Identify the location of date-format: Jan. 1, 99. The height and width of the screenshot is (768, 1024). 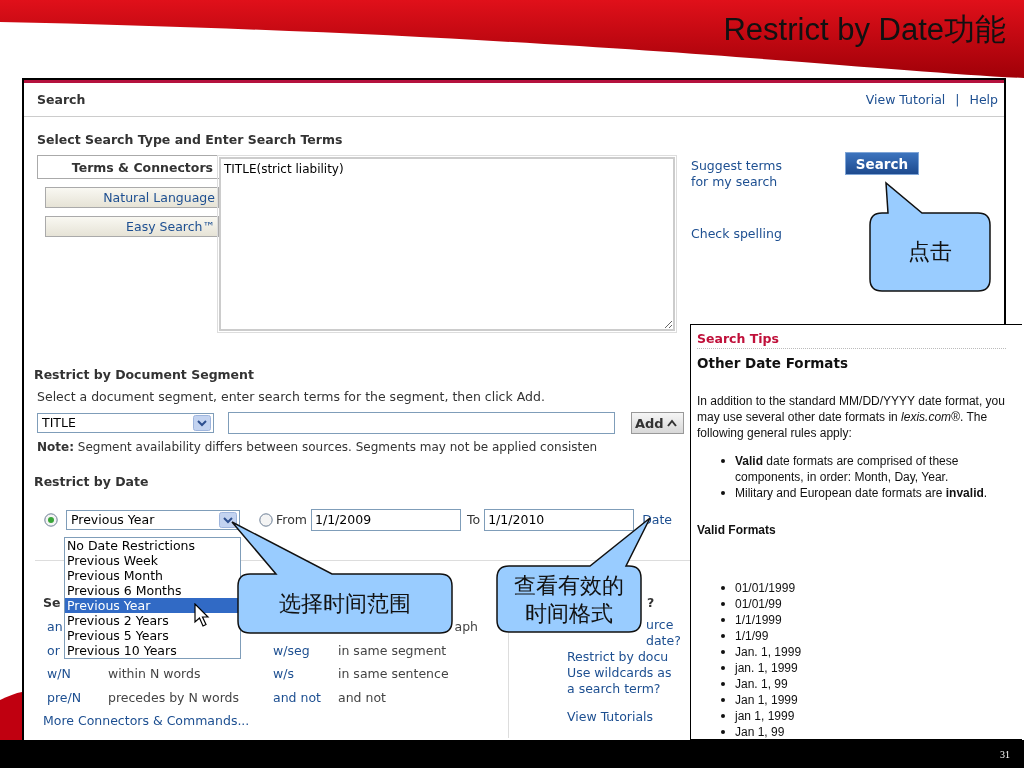
(761, 684).